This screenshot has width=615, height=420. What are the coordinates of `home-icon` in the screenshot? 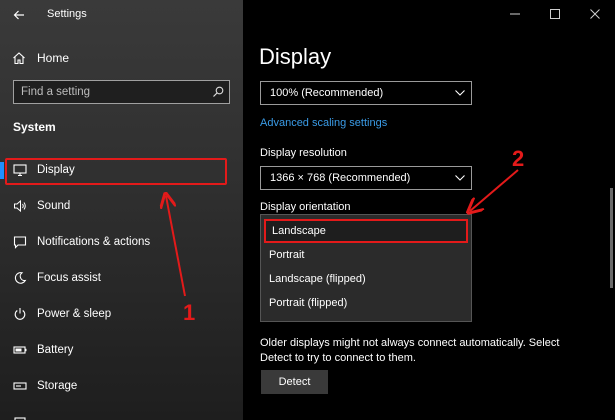 It's located at (19, 58).